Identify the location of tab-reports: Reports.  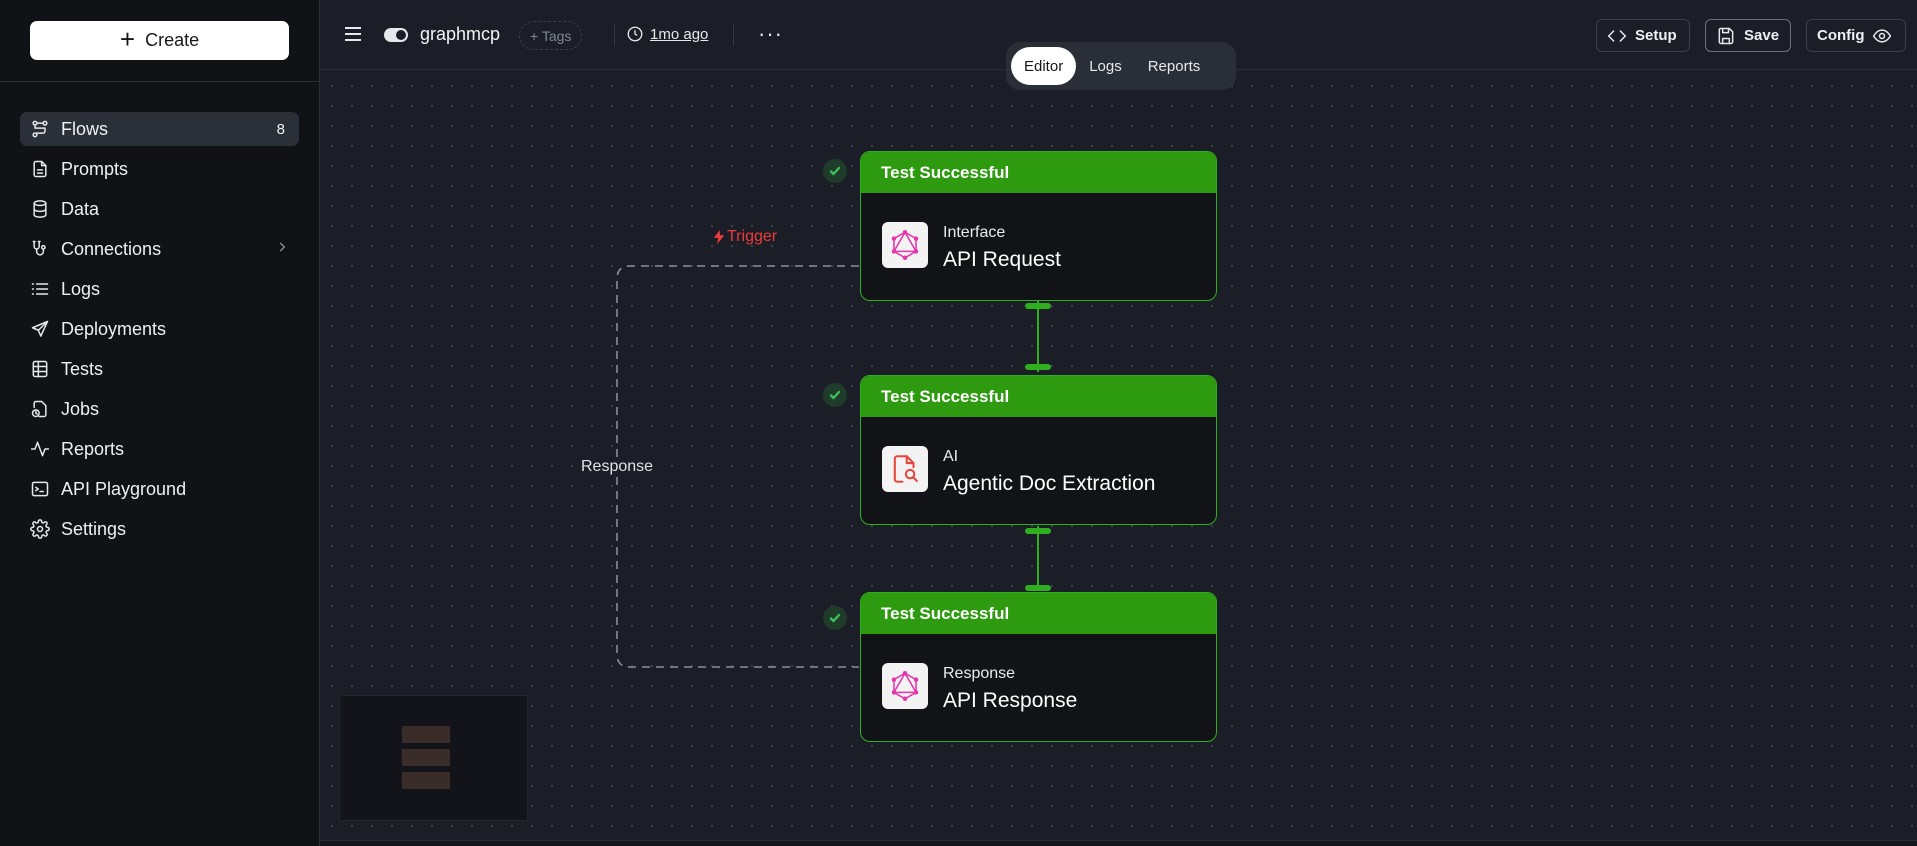
(1174, 66).